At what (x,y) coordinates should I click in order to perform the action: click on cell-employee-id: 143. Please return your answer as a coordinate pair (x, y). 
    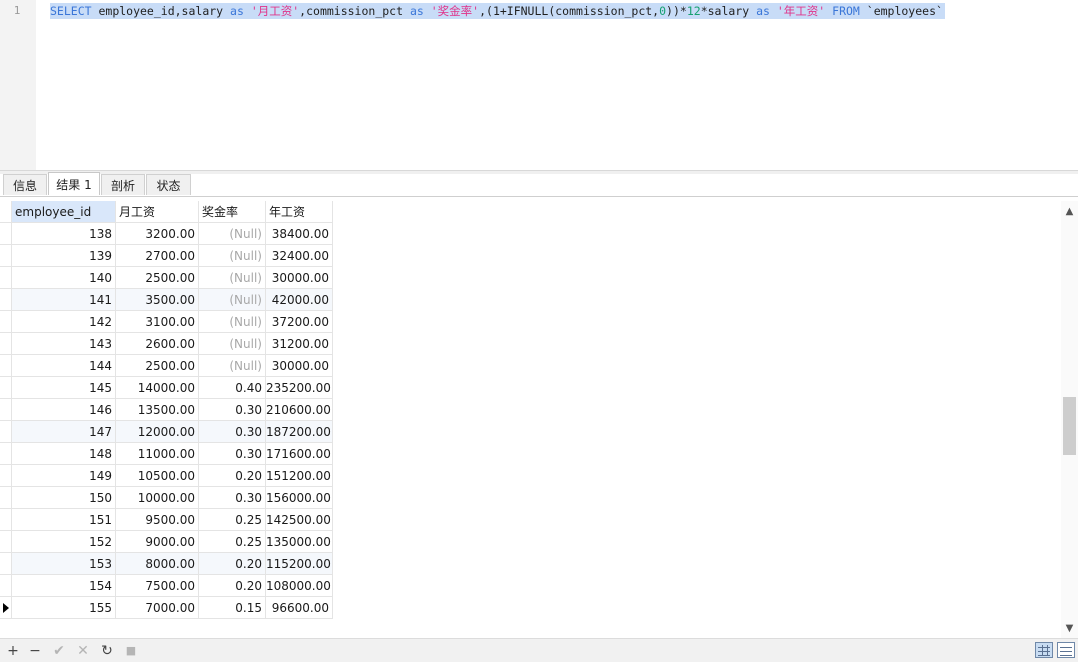
    Looking at the image, I should click on (64, 344).